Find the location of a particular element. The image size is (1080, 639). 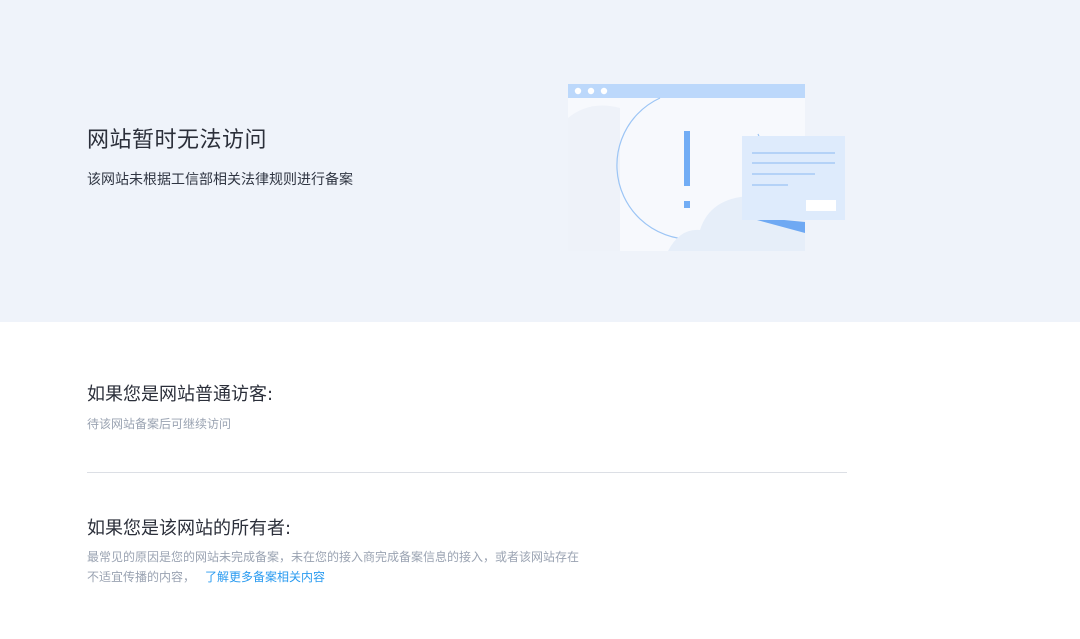

visitor-section-title: 如果您是网站普通访客: is located at coordinates (180, 394).